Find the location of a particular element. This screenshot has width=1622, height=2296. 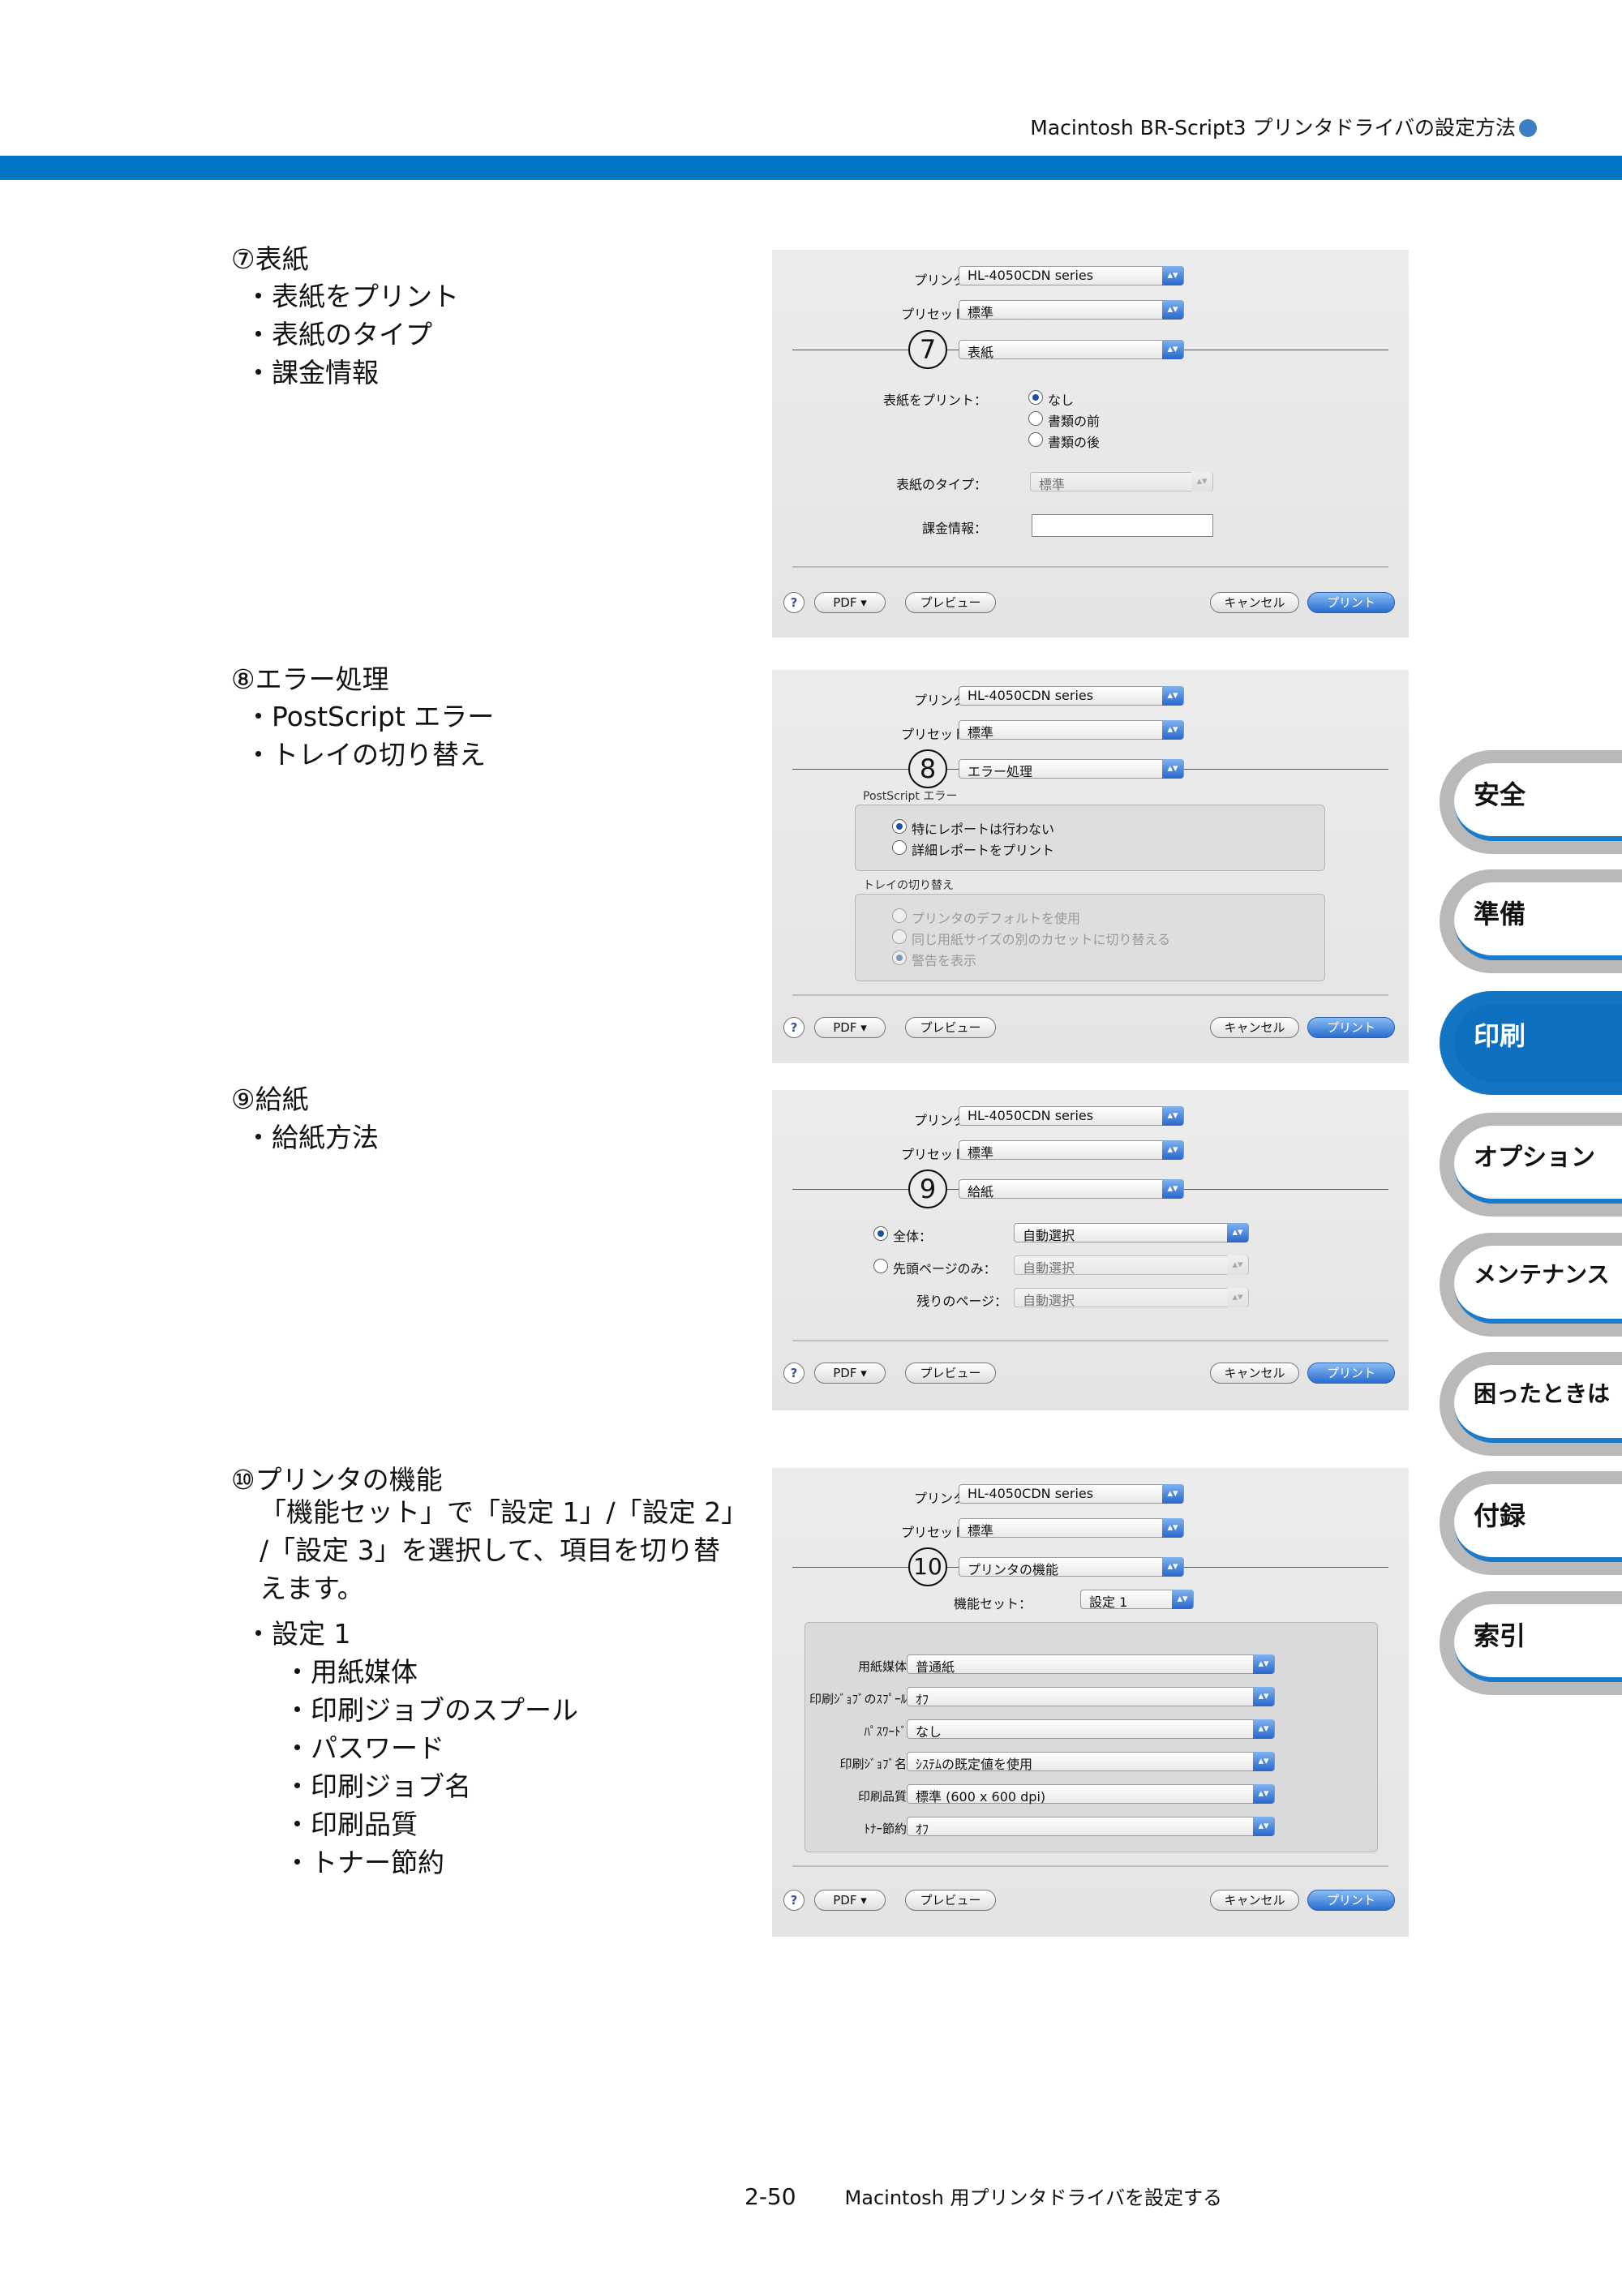

tab-label: 索引 is located at coordinates (1500, 1635).